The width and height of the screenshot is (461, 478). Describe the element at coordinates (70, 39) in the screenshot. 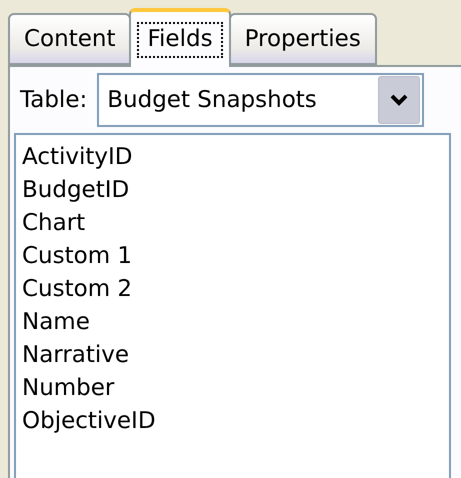

I see `tab: Content` at that location.